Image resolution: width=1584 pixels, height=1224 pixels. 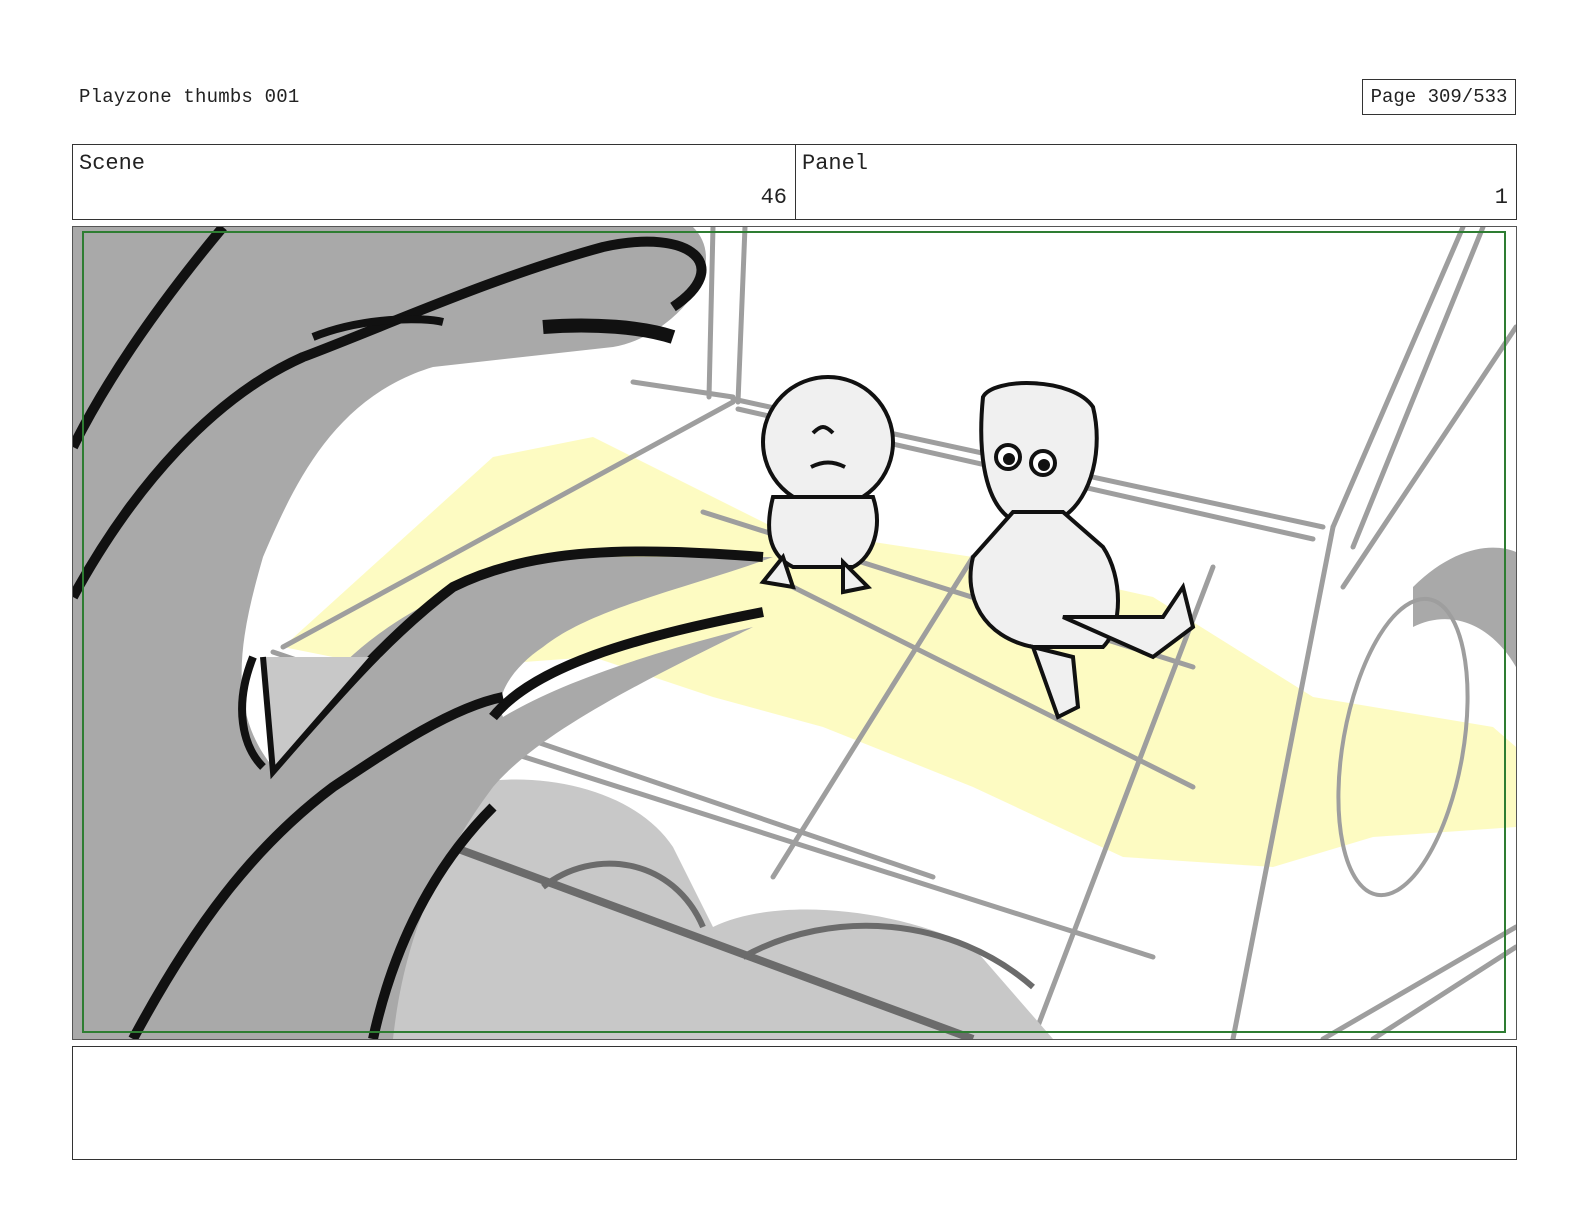 I want to click on notes-box, so click(x=794, y=1103).